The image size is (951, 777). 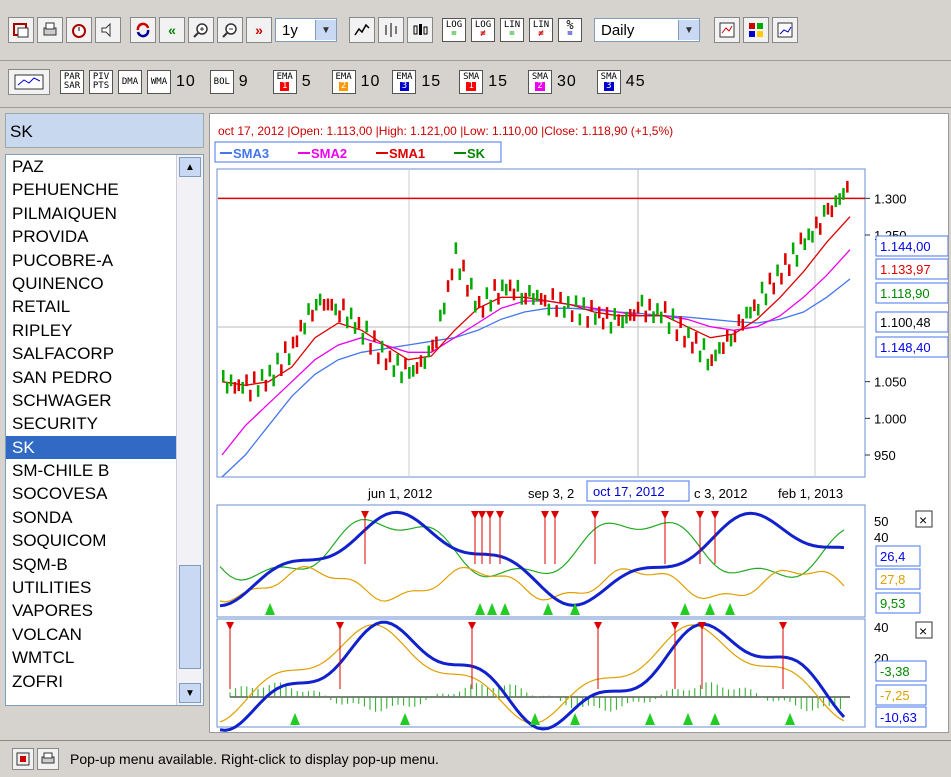 I want to click on list-item: RIPLEY, so click(x=92, y=330).